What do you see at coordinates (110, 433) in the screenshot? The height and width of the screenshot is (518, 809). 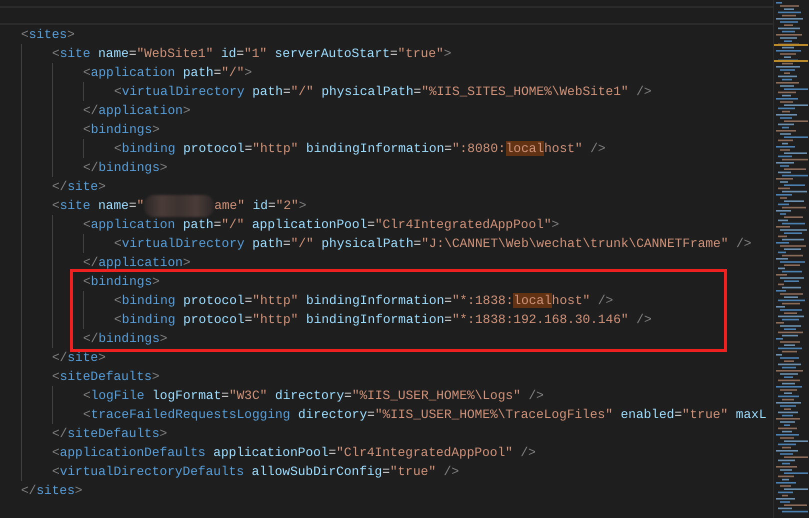 I see `code-line: </siteDefaults>` at bounding box center [110, 433].